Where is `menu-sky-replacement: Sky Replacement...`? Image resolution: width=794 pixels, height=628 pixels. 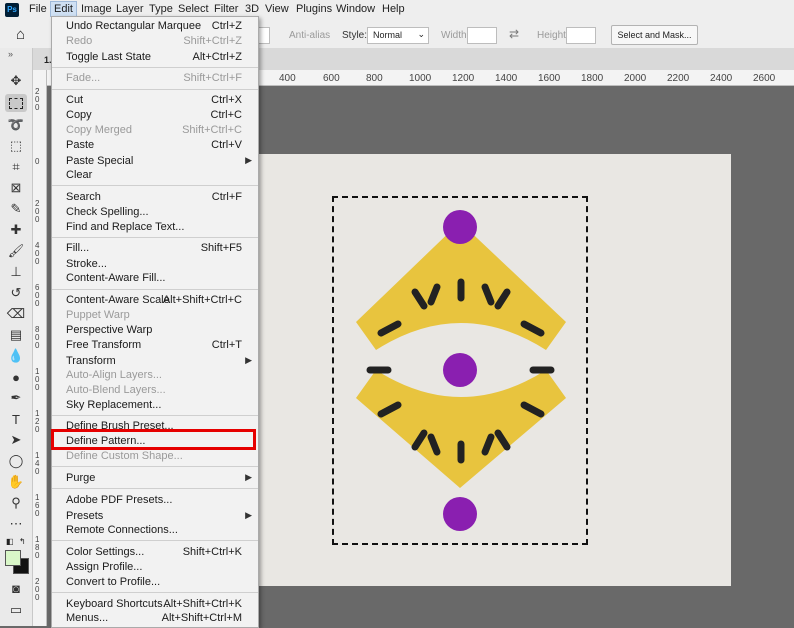
menu-sky-replacement: Sky Replacement... is located at coordinates (155, 405).